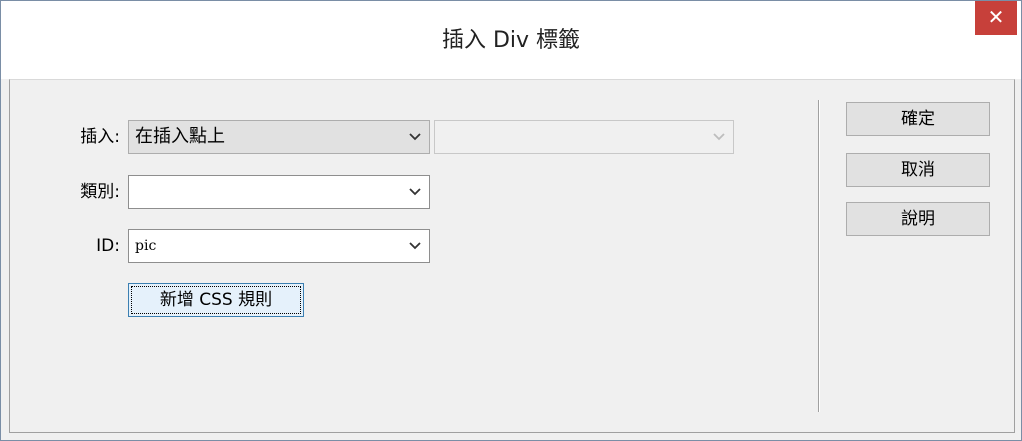 The height and width of the screenshot is (441, 1022). What do you see at coordinates (108, 246) in the screenshot?
I see `id-label: ID:` at bounding box center [108, 246].